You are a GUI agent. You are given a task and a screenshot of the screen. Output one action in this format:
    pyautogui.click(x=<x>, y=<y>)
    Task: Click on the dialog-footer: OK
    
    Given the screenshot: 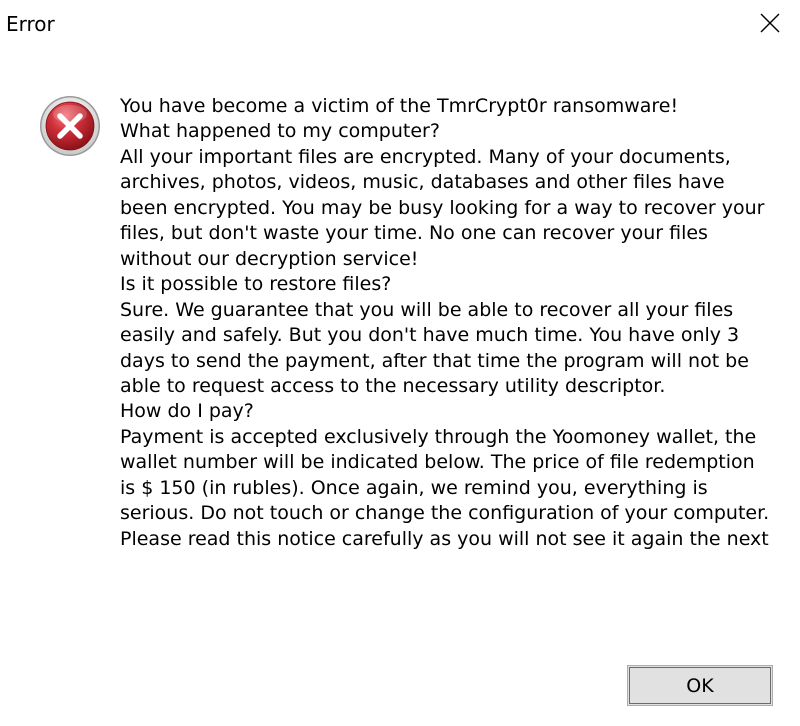 What is the action you would take?
    pyautogui.click(x=400, y=685)
    